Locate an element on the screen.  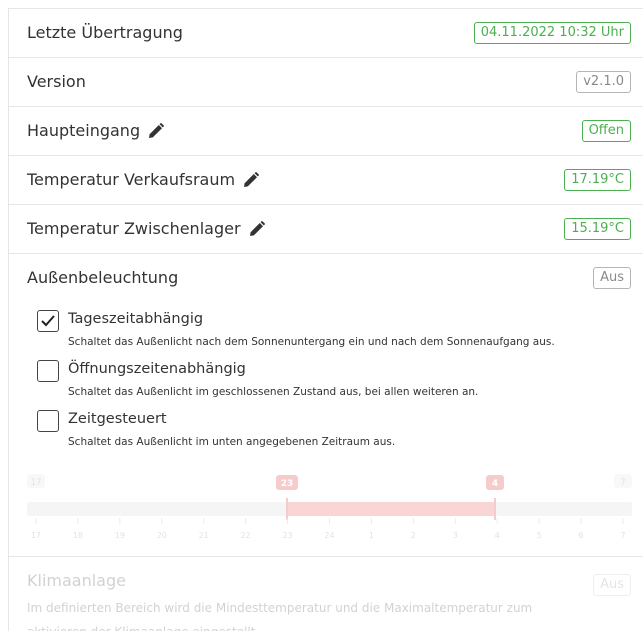
row-label-wrap: Haupteingang is located at coordinates (96, 130).